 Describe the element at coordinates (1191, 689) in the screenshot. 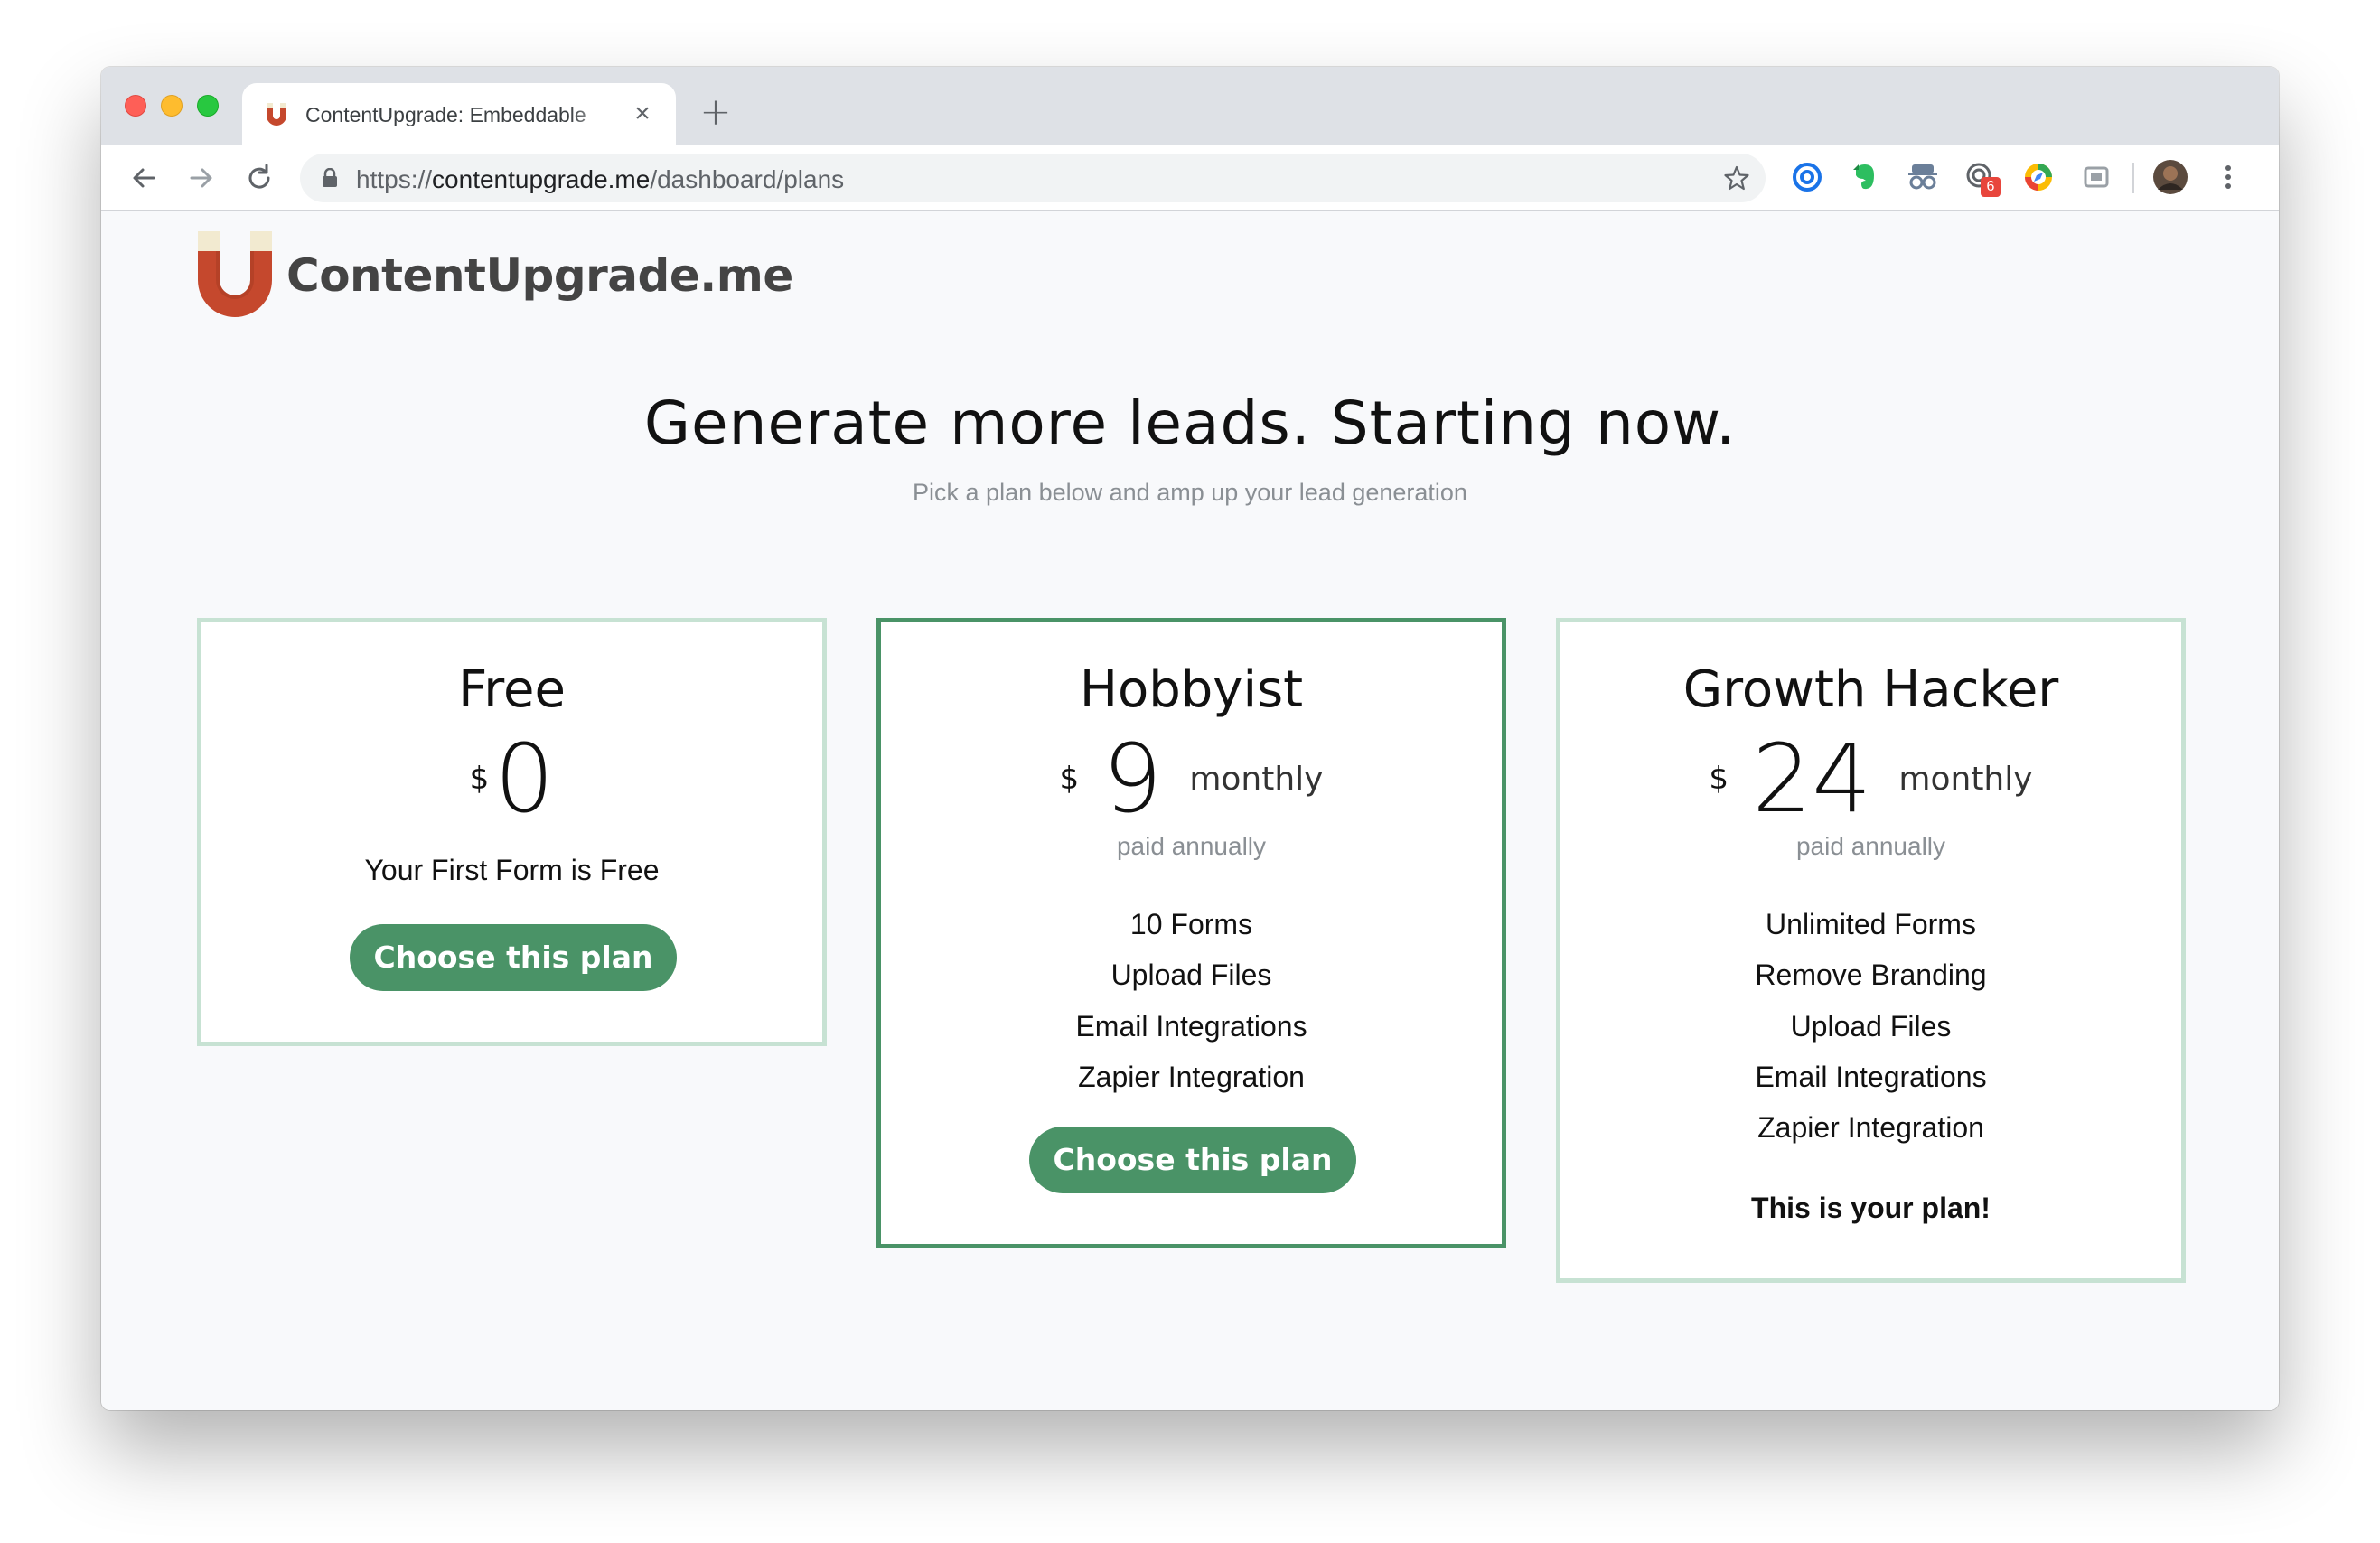

I see `plan-name: Hobbyist` at that location.